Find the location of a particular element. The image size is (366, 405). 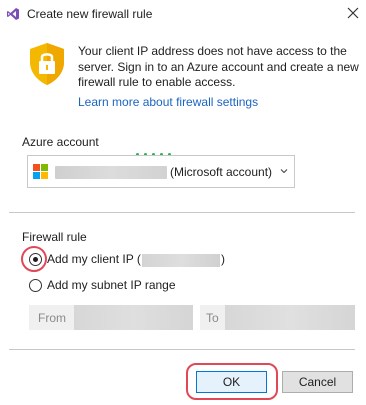

close-icon is located at coordinates (353, 13).